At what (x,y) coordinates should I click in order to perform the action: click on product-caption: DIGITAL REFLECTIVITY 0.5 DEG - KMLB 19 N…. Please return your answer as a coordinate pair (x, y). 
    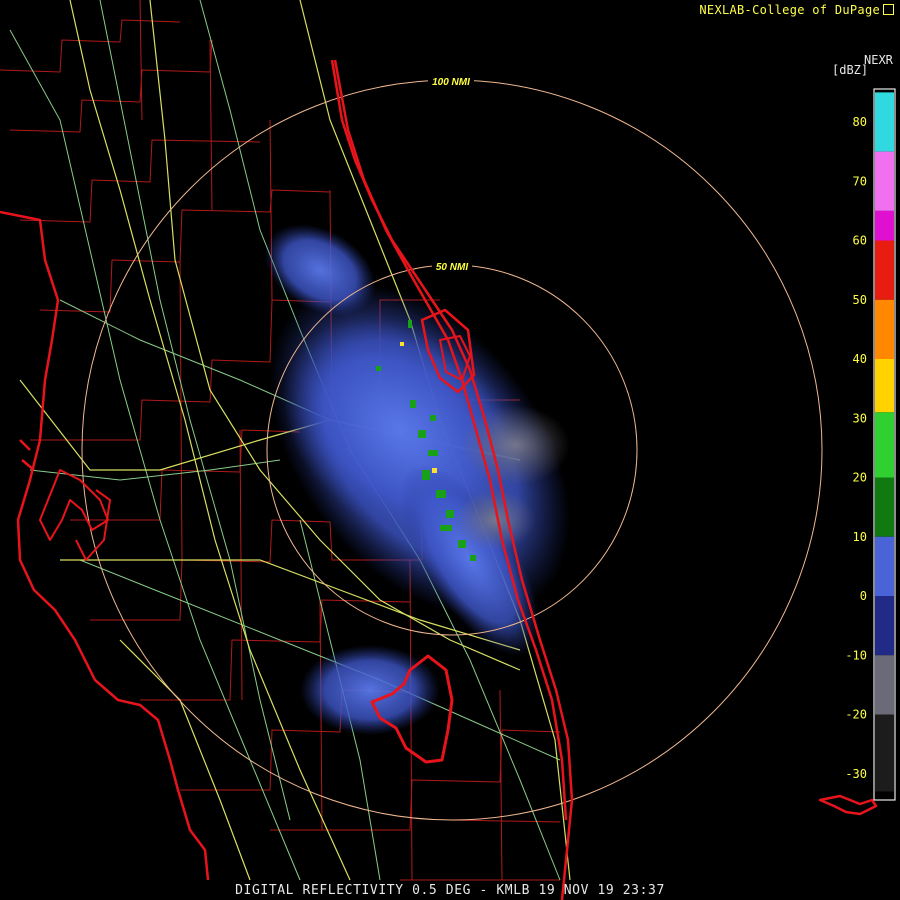
    Looking at the image, I should click on (450, 890).